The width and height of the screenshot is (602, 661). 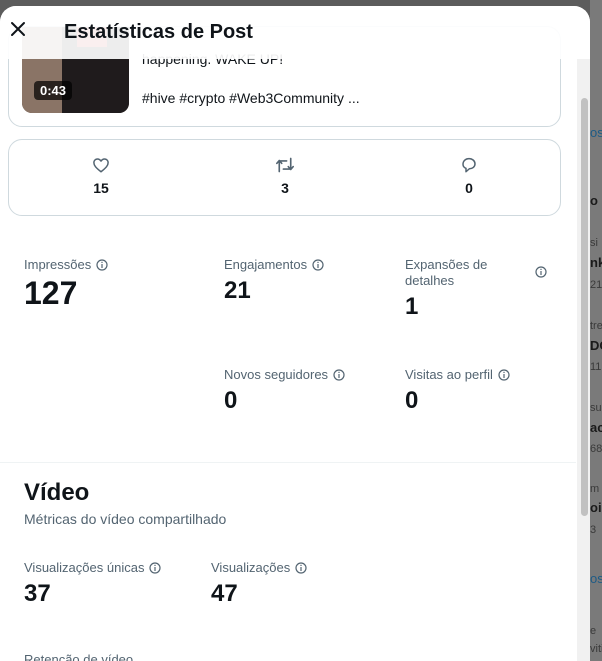 I want to click on bg-fragment: tre, so click(x=596, y=326).